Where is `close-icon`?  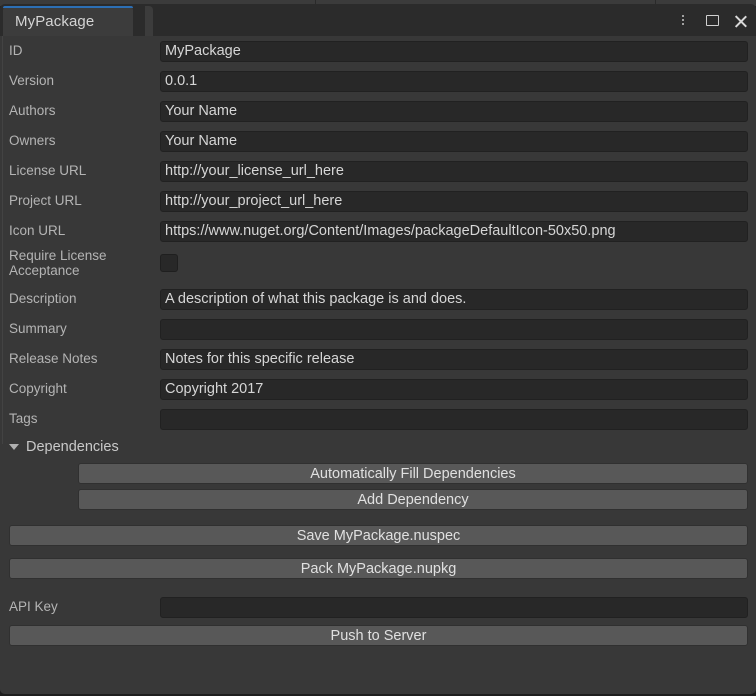 close-icon is located at coordinates (741, 20).